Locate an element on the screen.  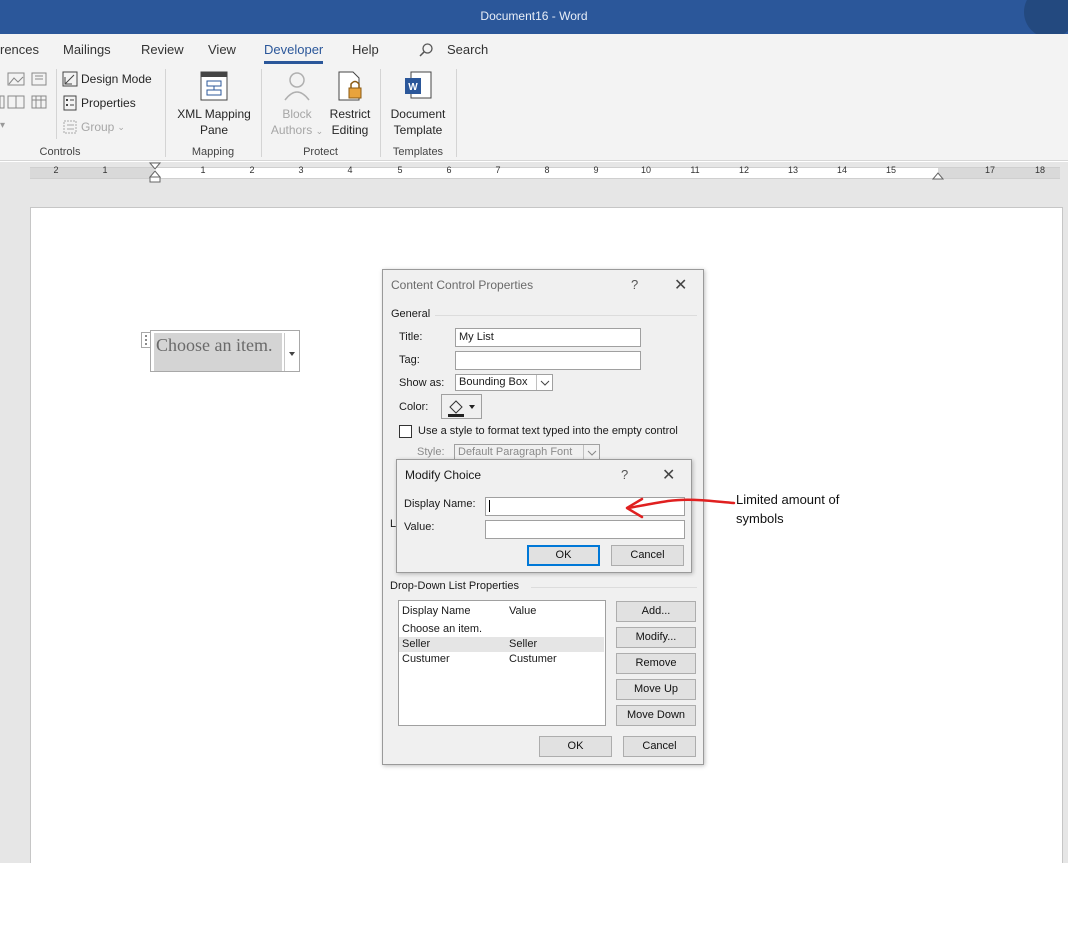
group-label: Group is located at coordinates (98, 127).